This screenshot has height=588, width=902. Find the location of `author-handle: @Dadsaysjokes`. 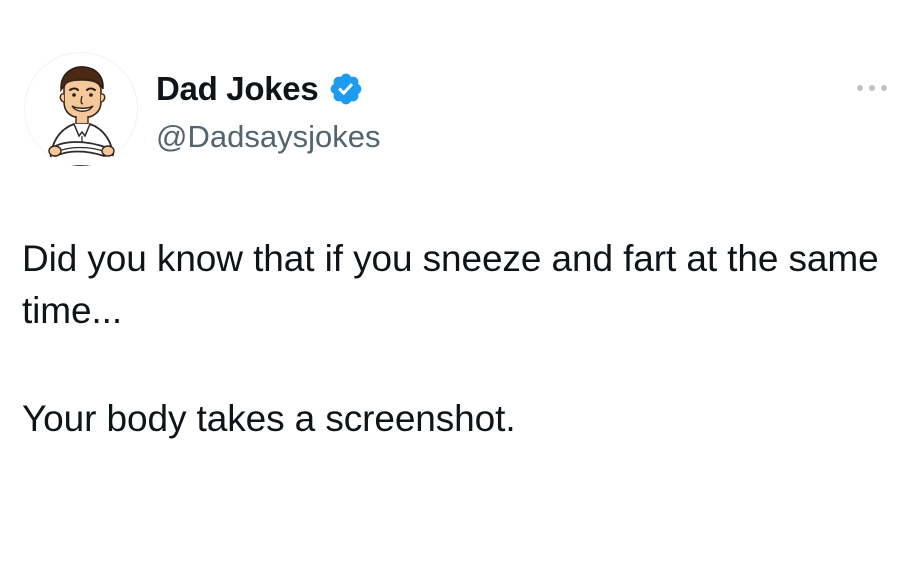

author-handle: @Dadsaysjokes is located at coordinates (268, 137).